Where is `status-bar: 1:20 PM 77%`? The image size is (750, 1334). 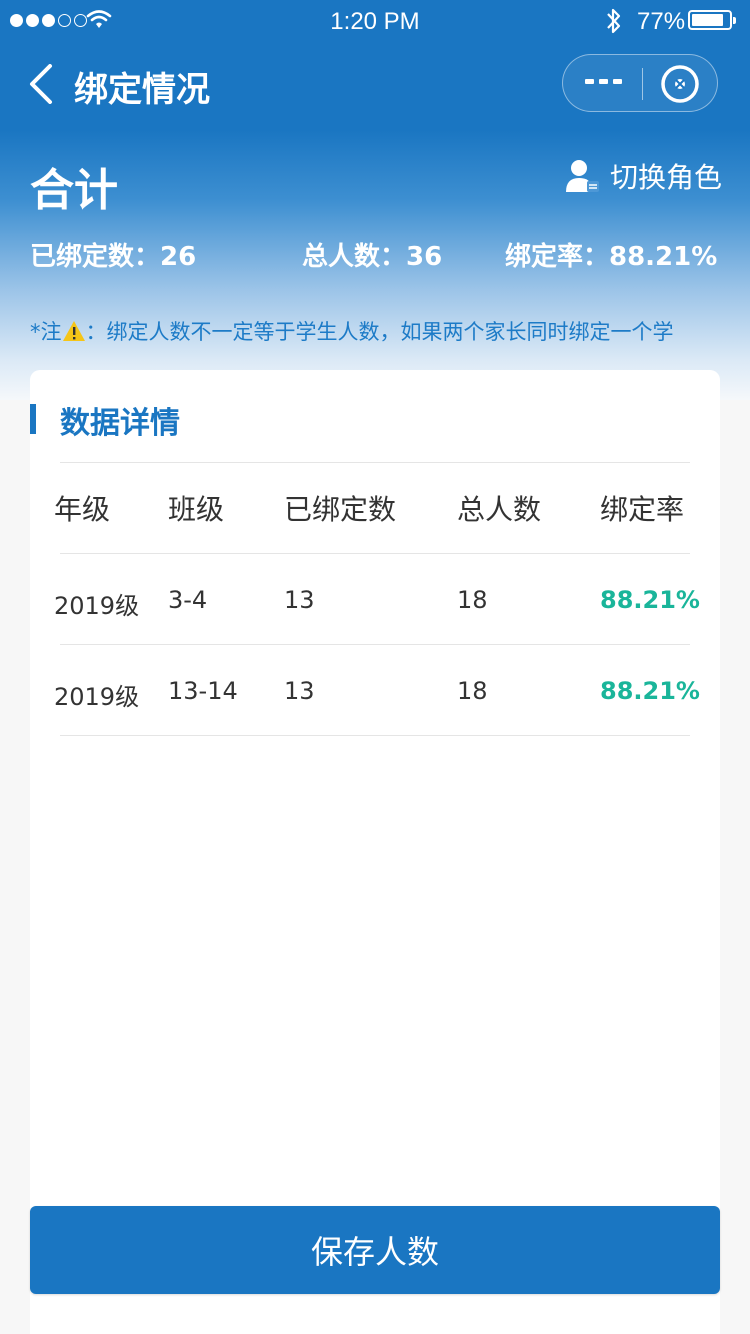
status-bar: 1:20 PM 77% is located at coordinates (375, 22).